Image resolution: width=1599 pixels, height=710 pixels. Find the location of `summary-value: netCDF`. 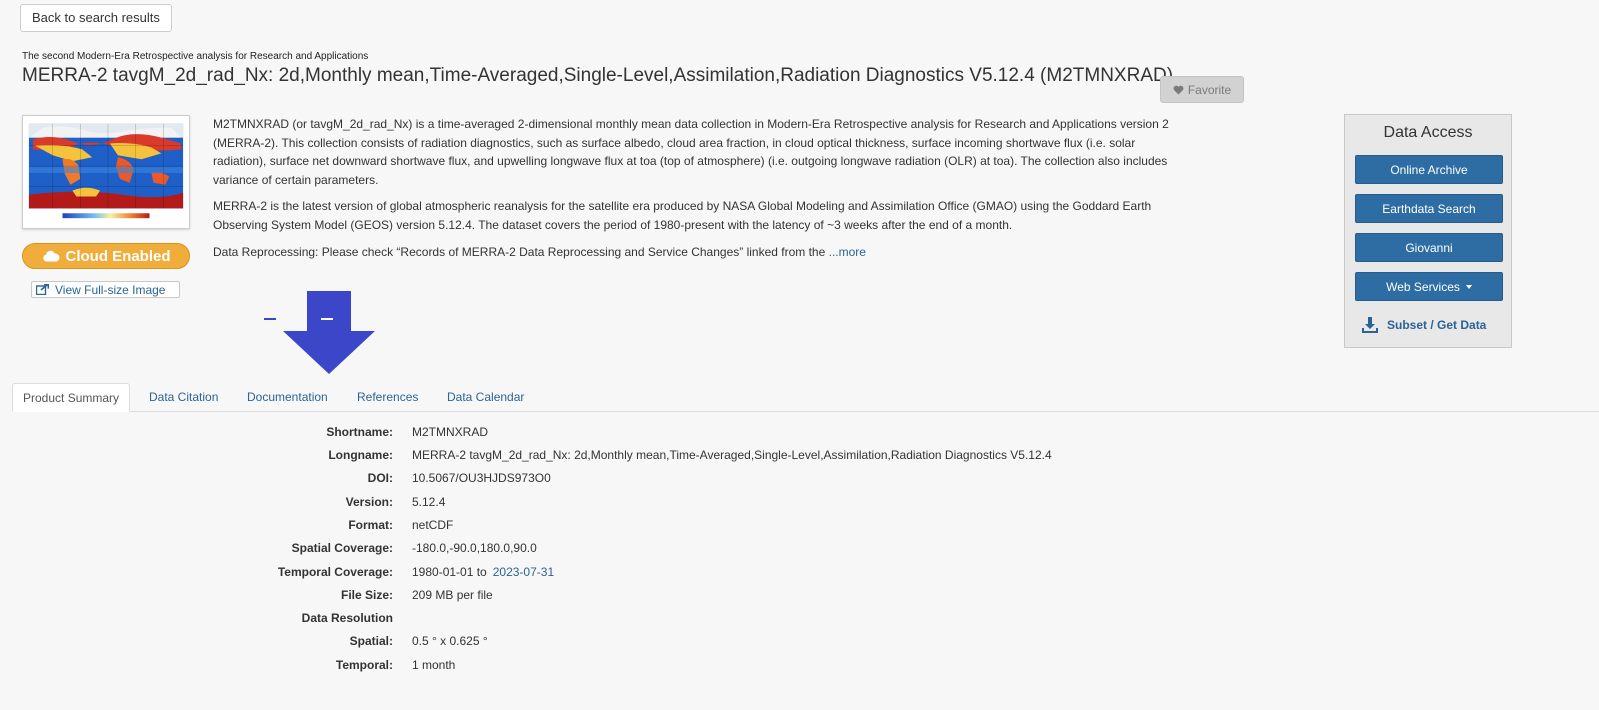

summary-value: netCDF is located at coordinates (433, 525).